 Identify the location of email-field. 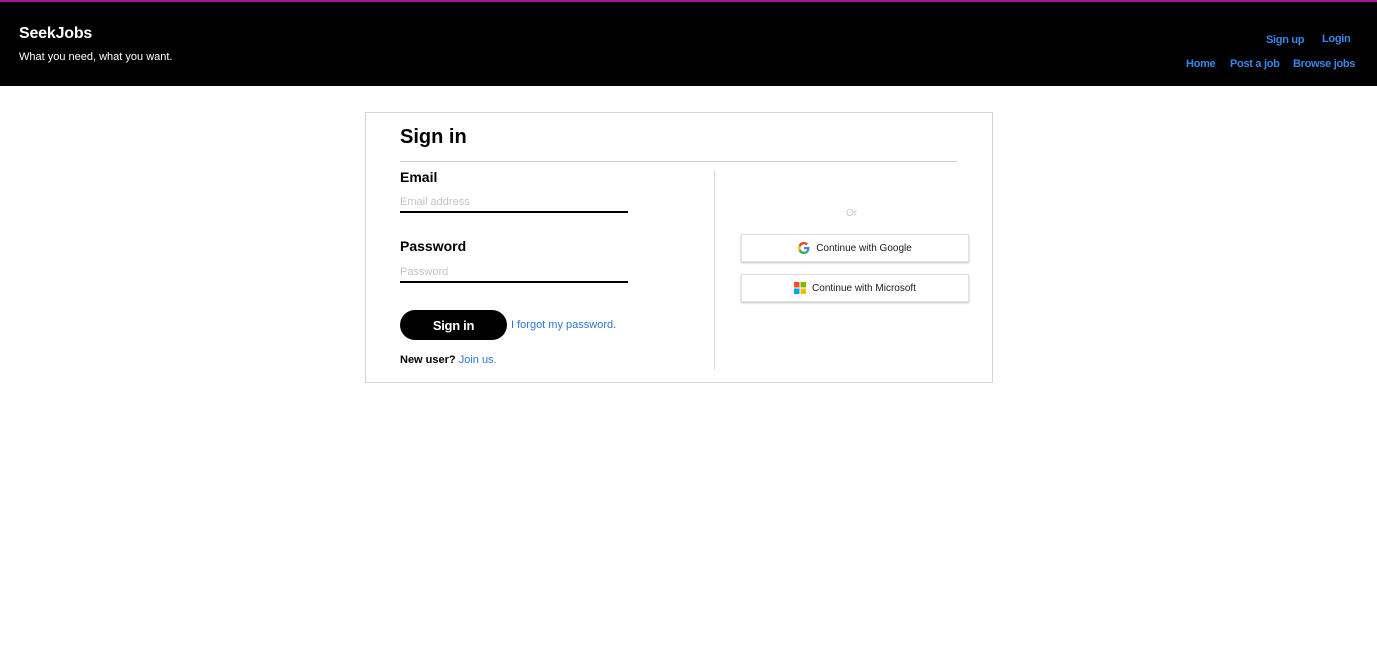
(514, 203).